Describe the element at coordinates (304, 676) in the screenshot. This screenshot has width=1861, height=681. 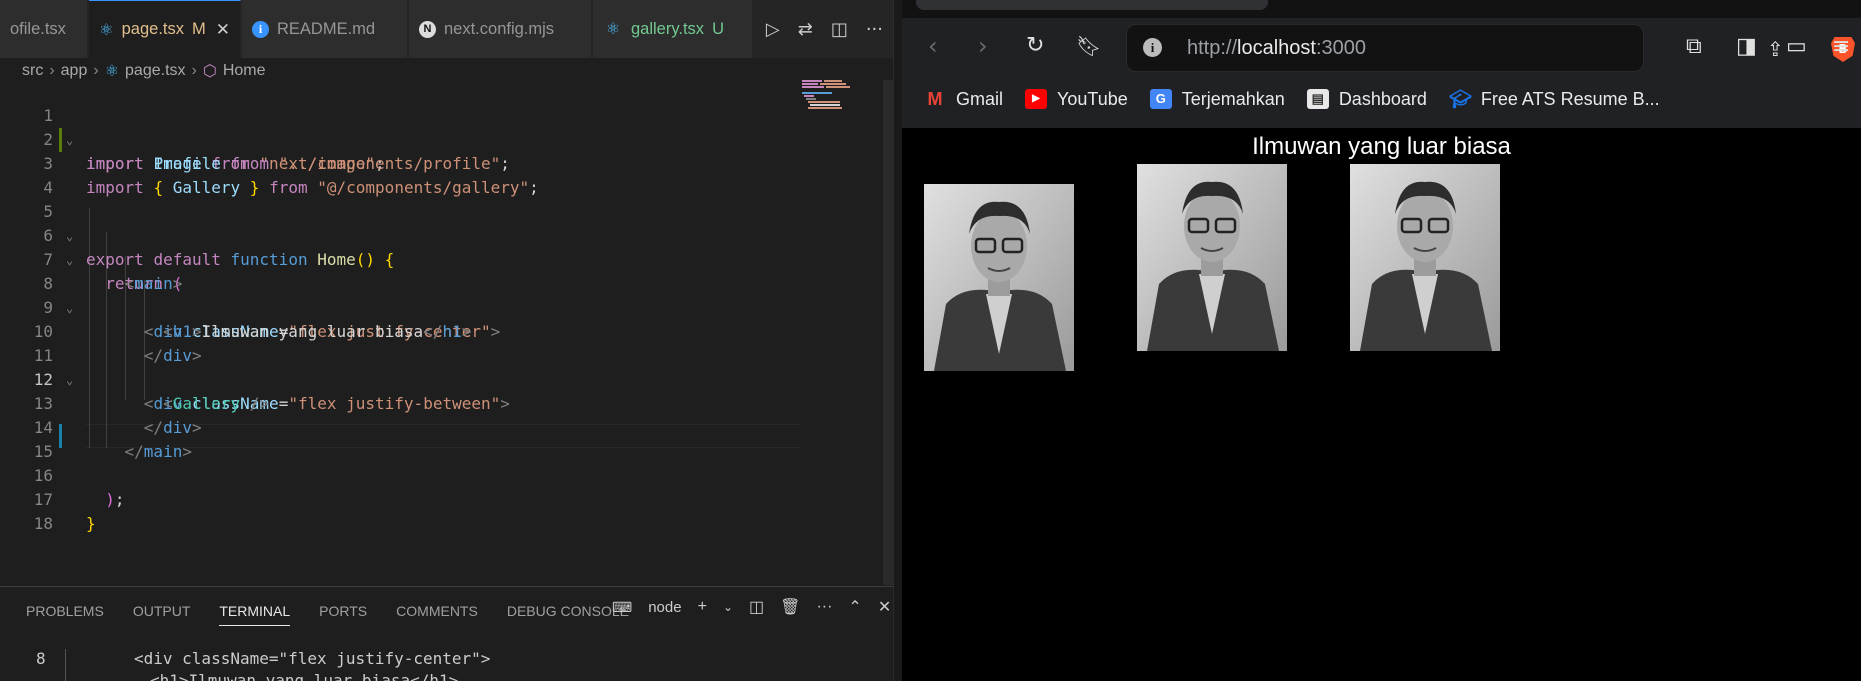
I see `terminal-output-line: <h1>Ilmuwan yang luar biasa</h1>` at that location.